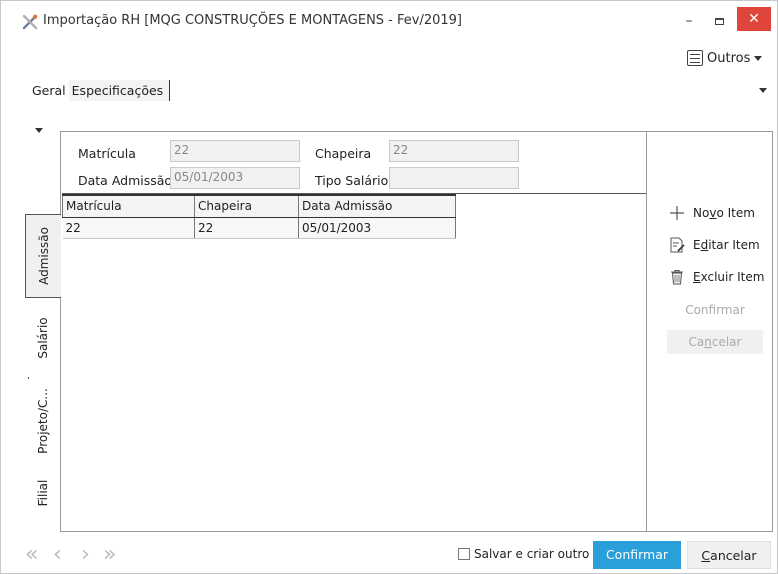  What do you see at coordinates (39, 130) in the screenshot?
I see `vertical-tabs-menu-icon` at bounding box center [39, 130].